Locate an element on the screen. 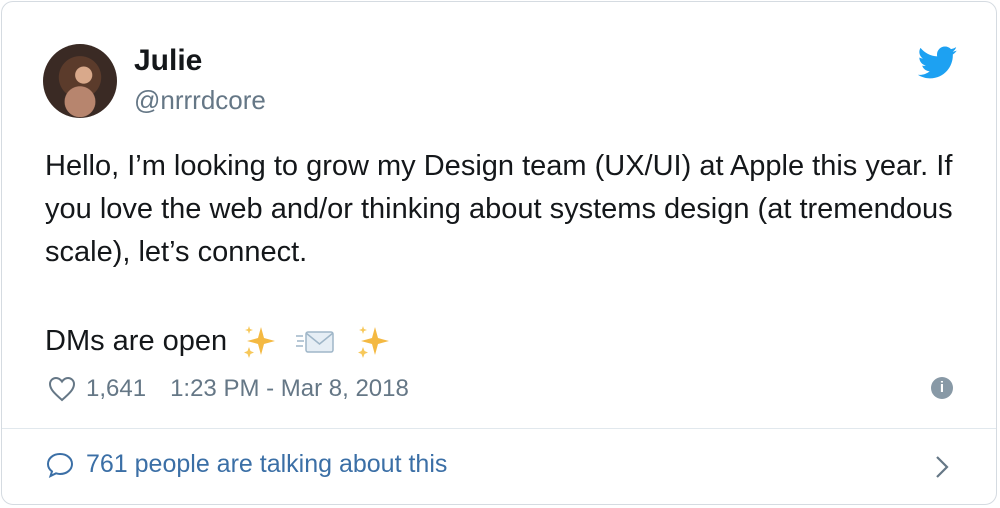 This screenshot has width=1000, height=508. tweet-paragraph: DMs are open is located at coordinates (136, 341).